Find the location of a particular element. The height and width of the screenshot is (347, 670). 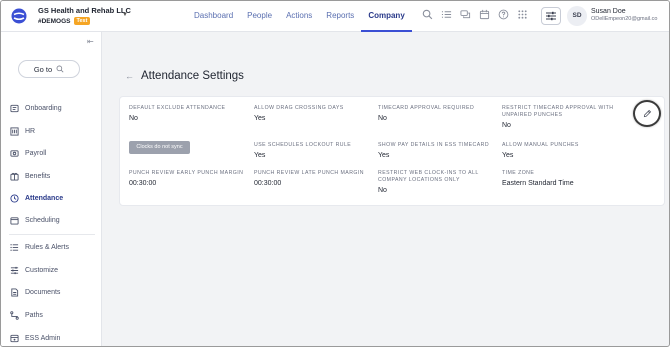

edit-settings-button is located at coordinates (647, 113).